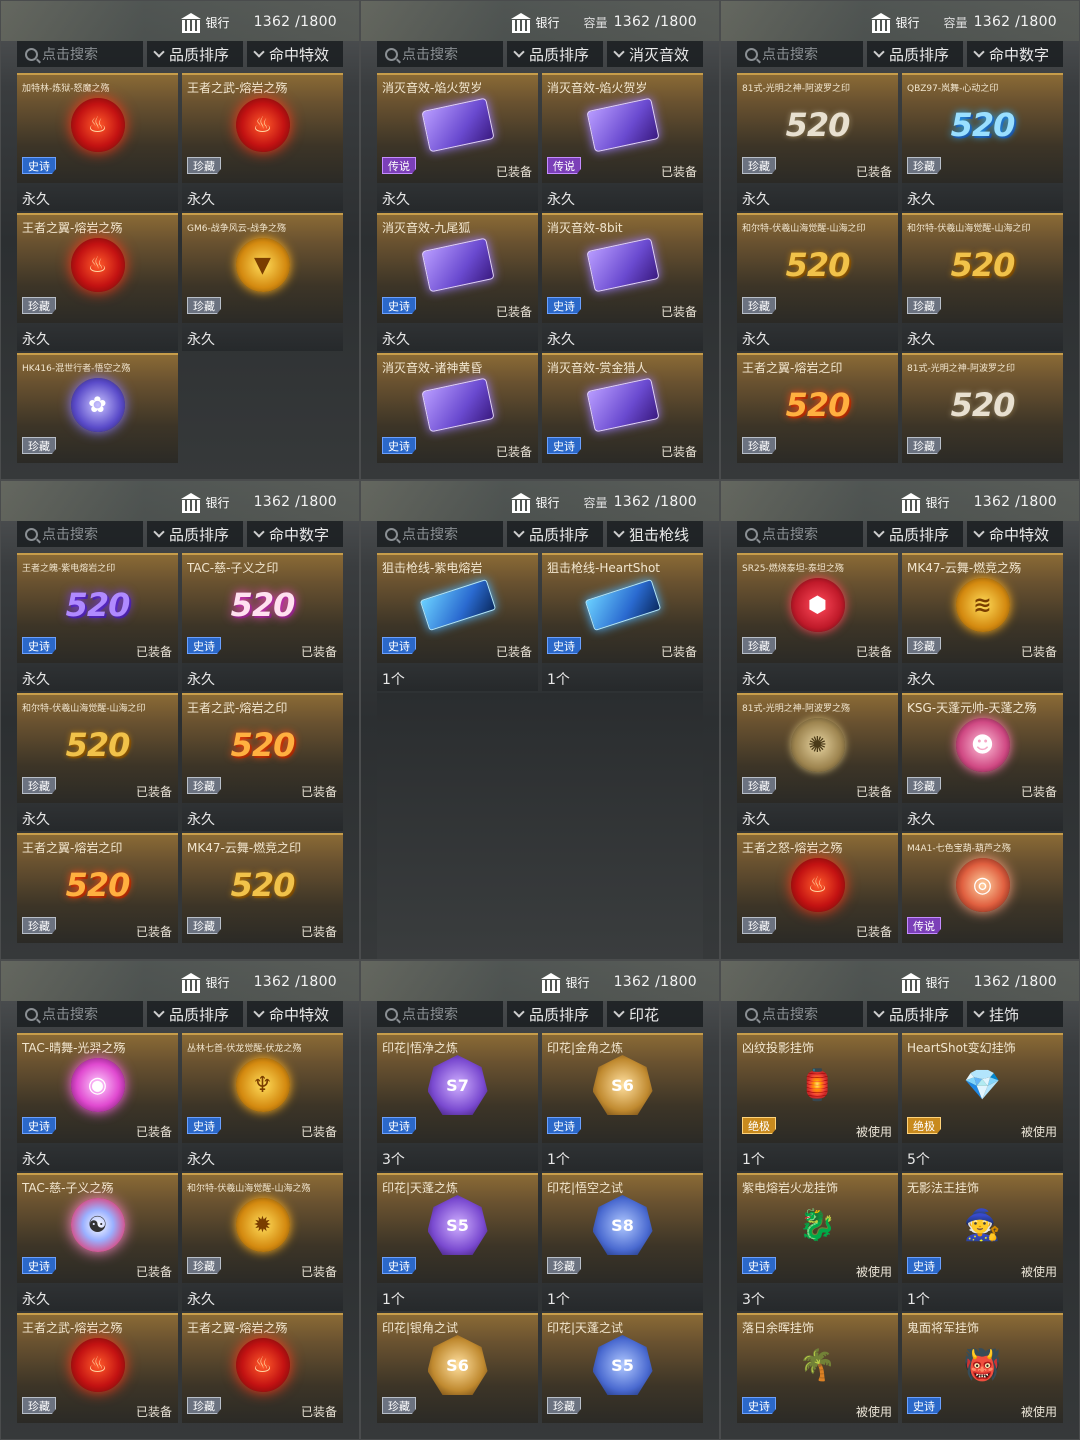 The height and width of the screenshot is (1440, 1080). Describe the element at coordinates (262, 1376) in the screenshot. I see `item-card: 王者之翼-熔岩之殇 ♨ 珍藏 已装备` at that location.